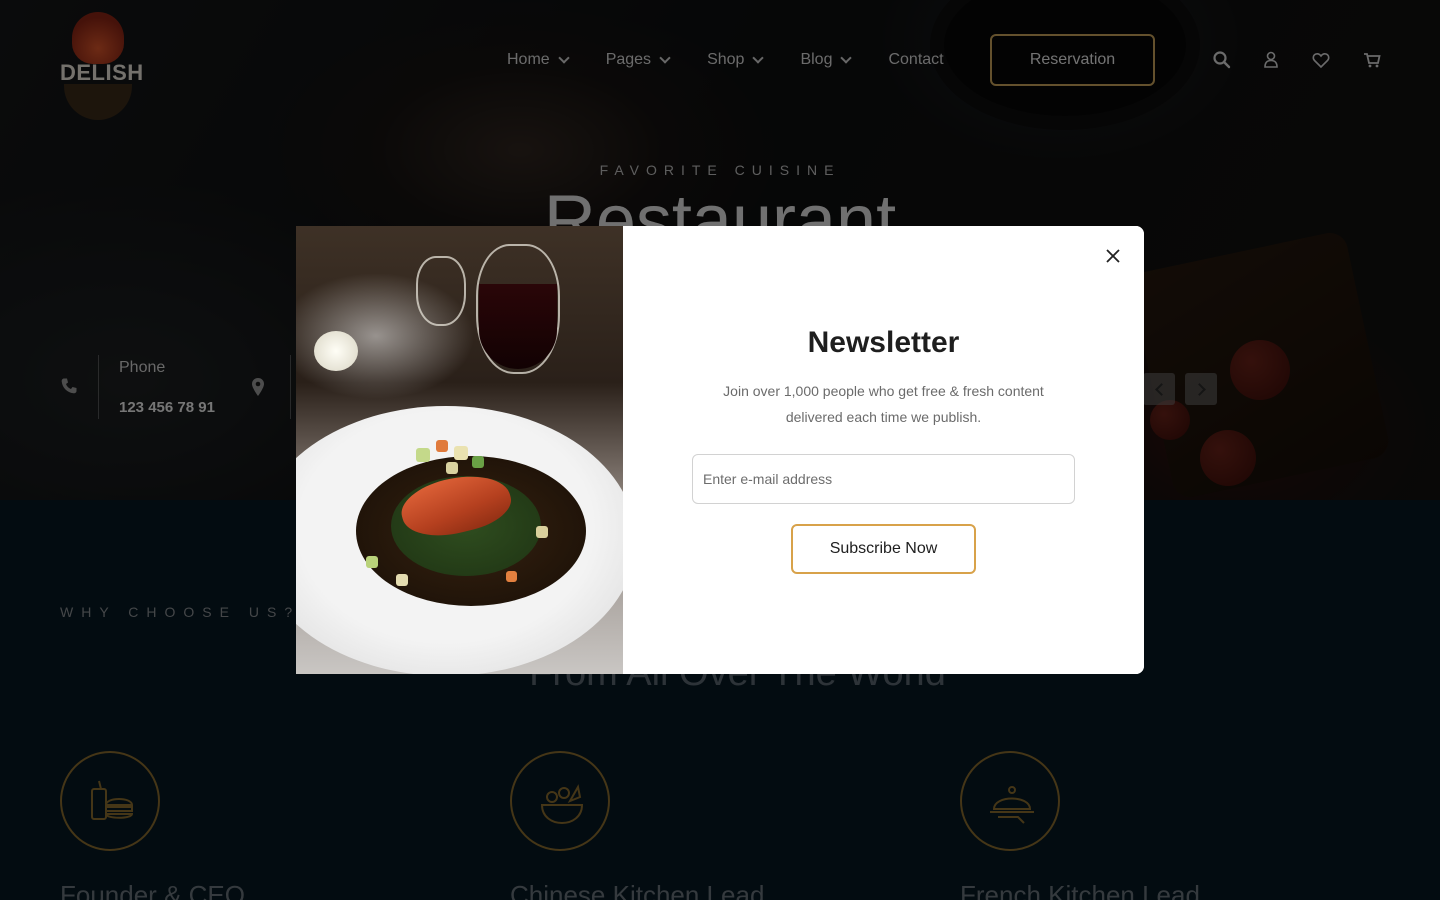 The width and height of the screenshot is (1440, 900). Describe the element at coordinates (883, 342) in the screenshot. I see `newsletter-title: Newsletter` at that location.